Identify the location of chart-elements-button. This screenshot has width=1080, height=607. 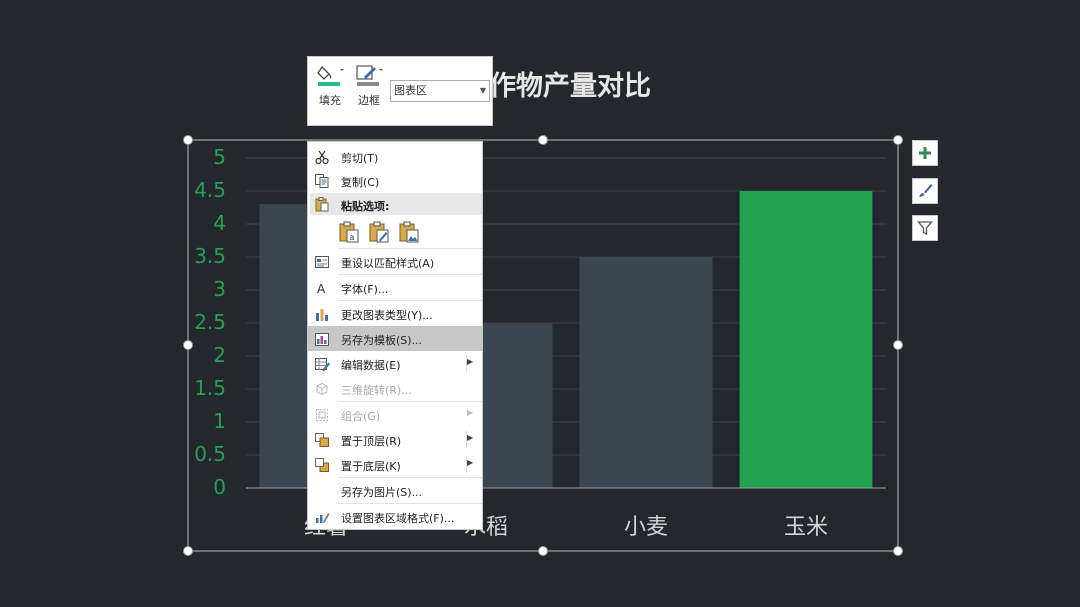
(925, 153).